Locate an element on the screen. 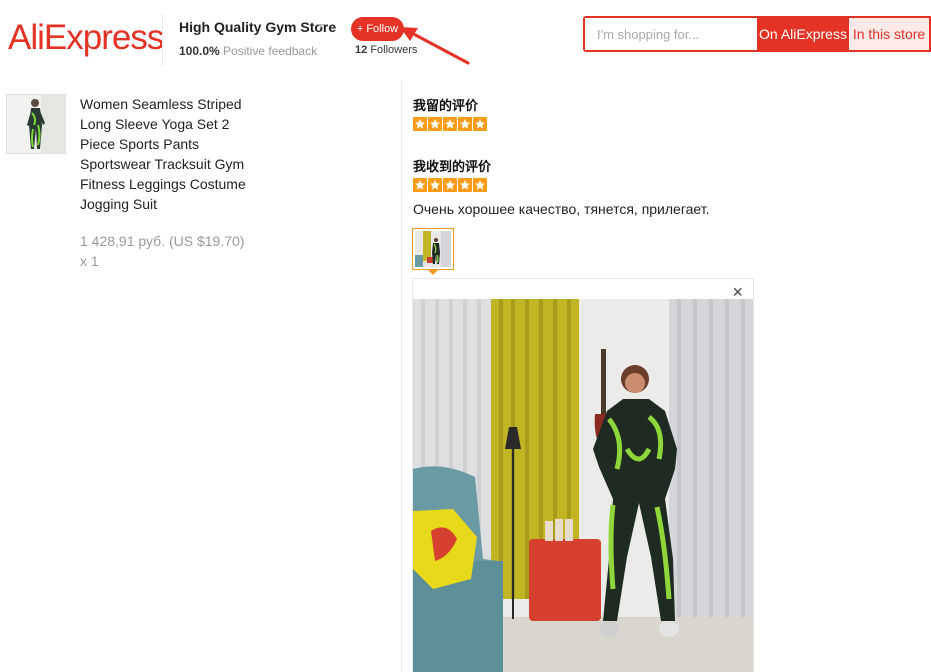 The width and height of the screenshot is (931, 672). review-photo-thumbnail is located at coordinates (433, 249).